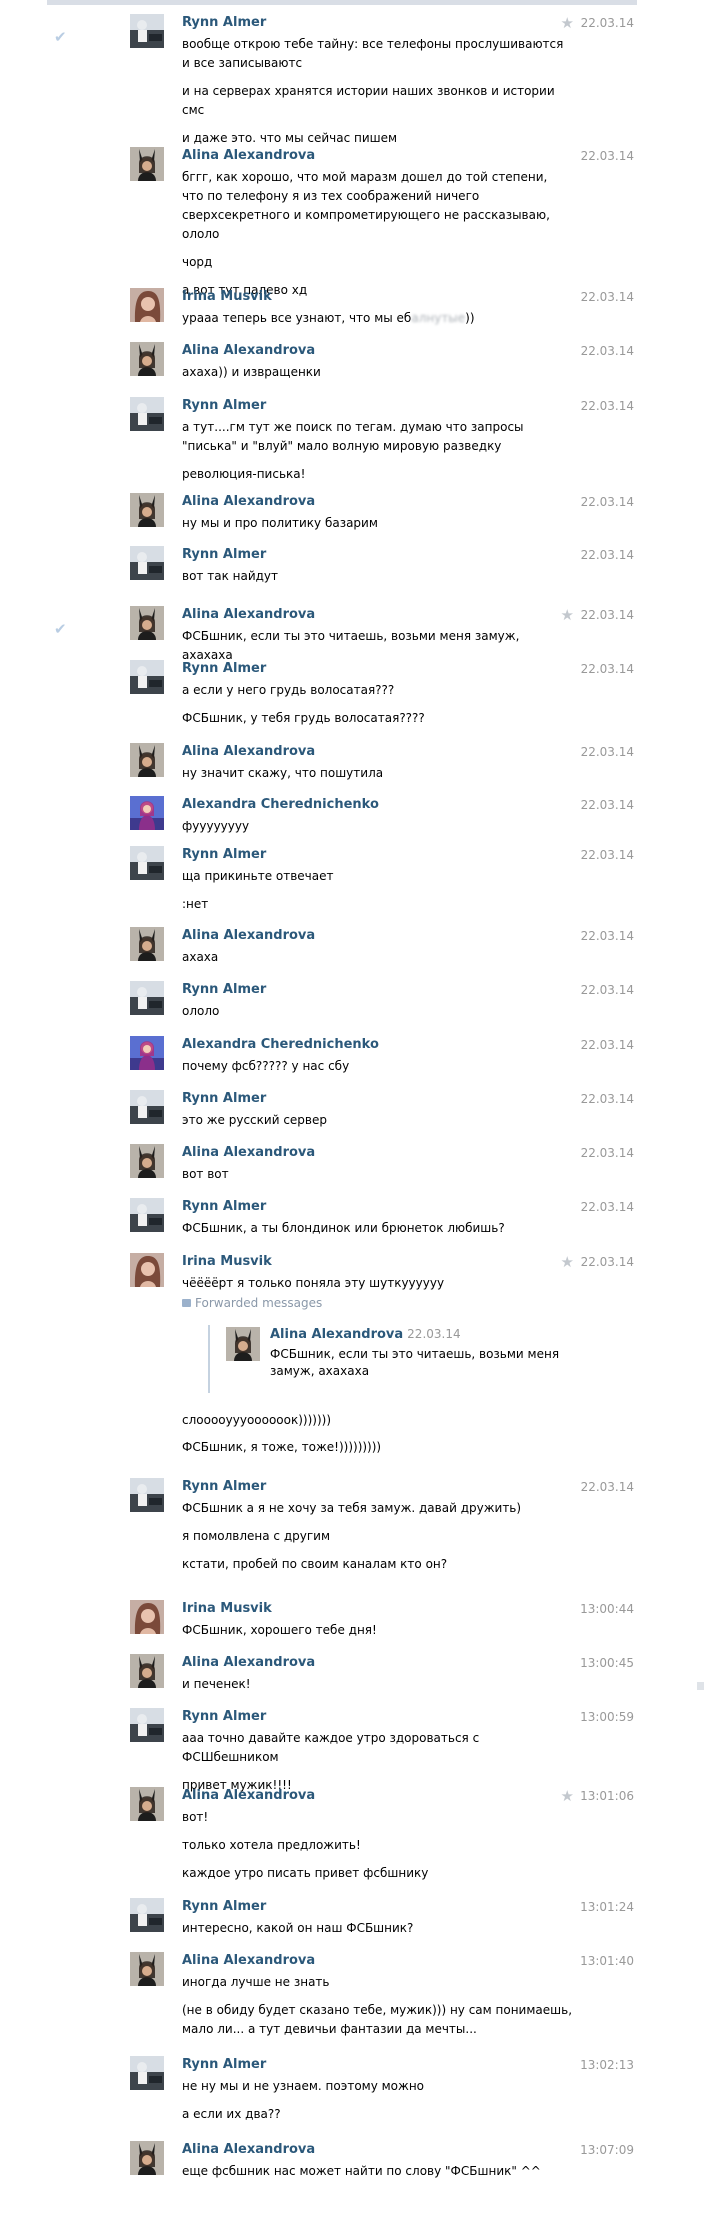 This screenshot has width=704, height=2231. I want to click on message-time: 13:02:13, so click(607, 2065).